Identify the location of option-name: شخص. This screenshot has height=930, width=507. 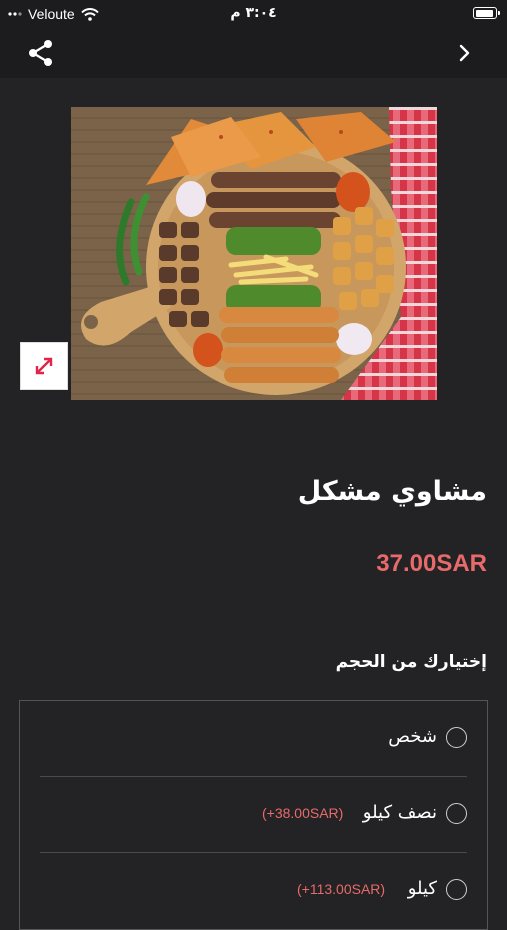
(412, 736).